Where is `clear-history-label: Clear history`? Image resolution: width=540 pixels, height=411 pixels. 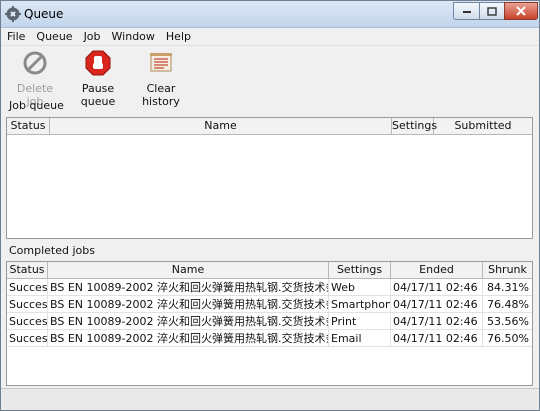
clear-history-label: Clear history is located at coordinates (161, 95).